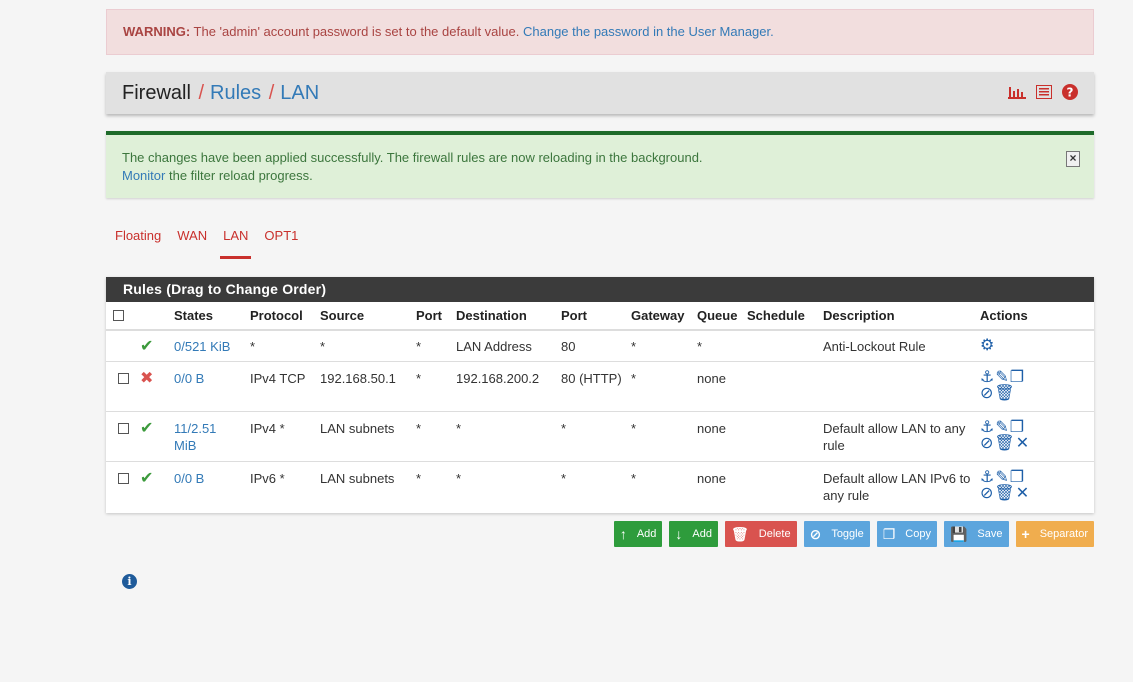 This screenshot has height=682, width=1133. What do you see at coordinates (718, 345) in the screenshot?
I see `queue-cell: *` at bounding box center [718, 345].